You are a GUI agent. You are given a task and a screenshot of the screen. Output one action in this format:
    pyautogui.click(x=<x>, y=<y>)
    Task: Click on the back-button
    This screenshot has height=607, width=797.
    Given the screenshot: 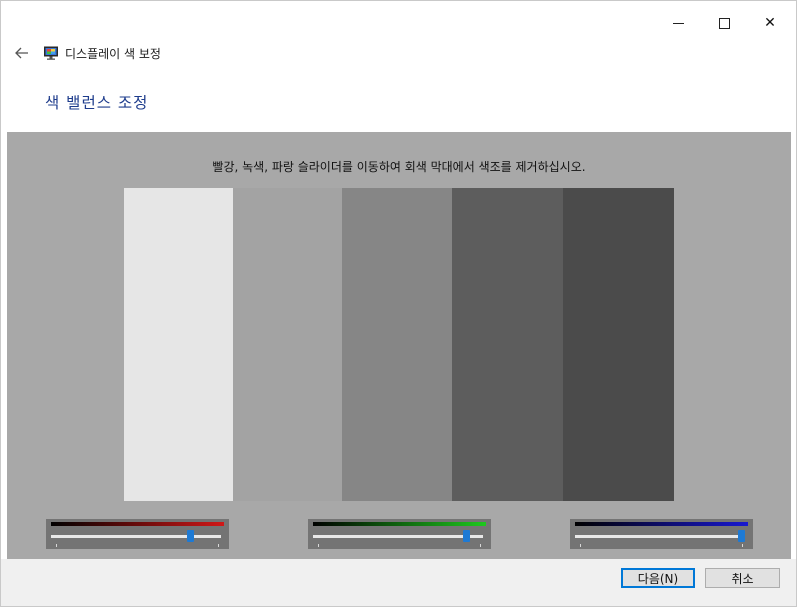 What is the action you would take?
    pyautogui.click(x=22, y=53)
    